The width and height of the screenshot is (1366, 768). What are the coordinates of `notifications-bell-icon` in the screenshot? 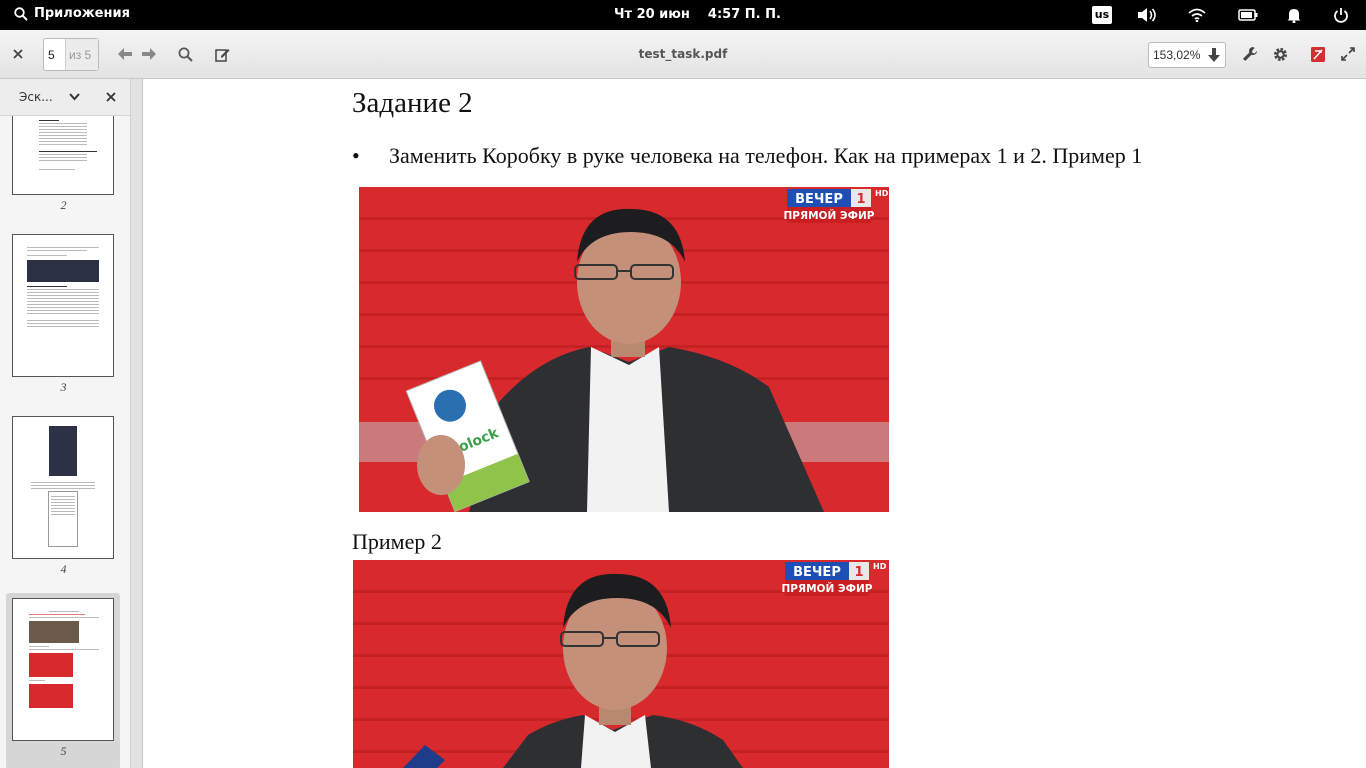 It's located at (1294, 15).